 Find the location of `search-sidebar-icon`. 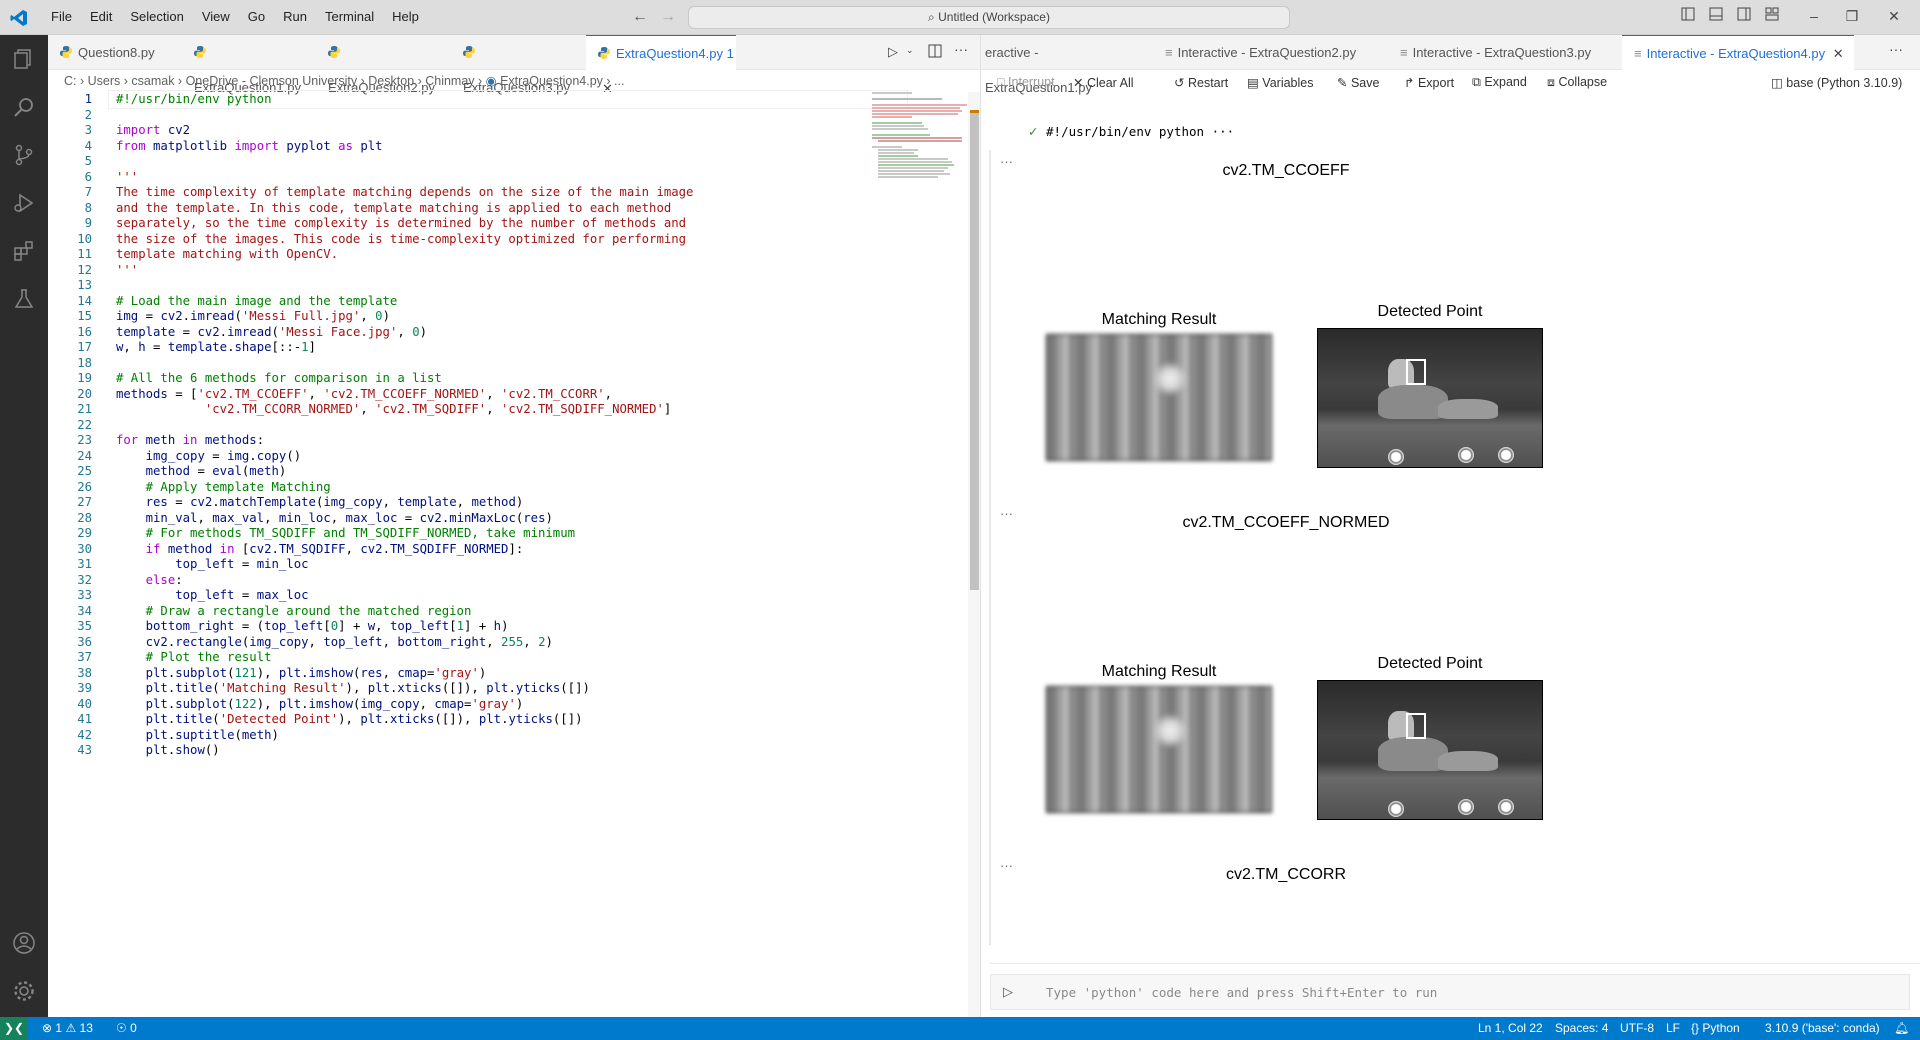

search-sidebar-icon is located at coordinates (24, 107).